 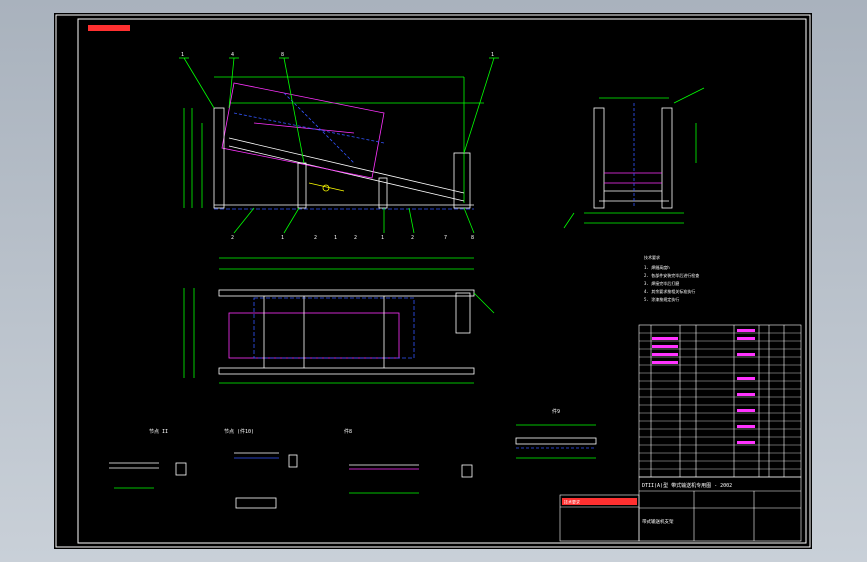 I want to click on corner-stamp, so click(x=109, y=28).